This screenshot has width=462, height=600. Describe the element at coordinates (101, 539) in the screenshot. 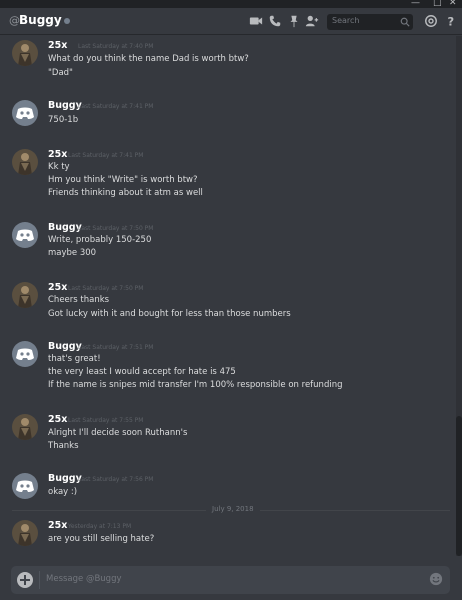

I see `message-text: are you still selling hate?` at that location.